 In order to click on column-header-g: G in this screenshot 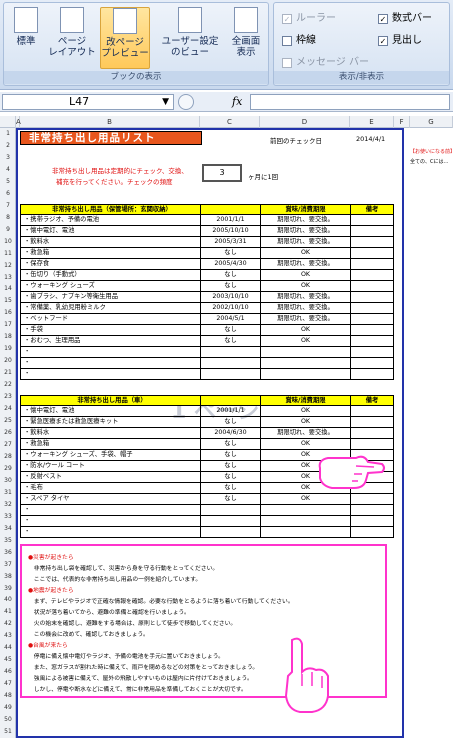, I will do `click(431, 122)`.